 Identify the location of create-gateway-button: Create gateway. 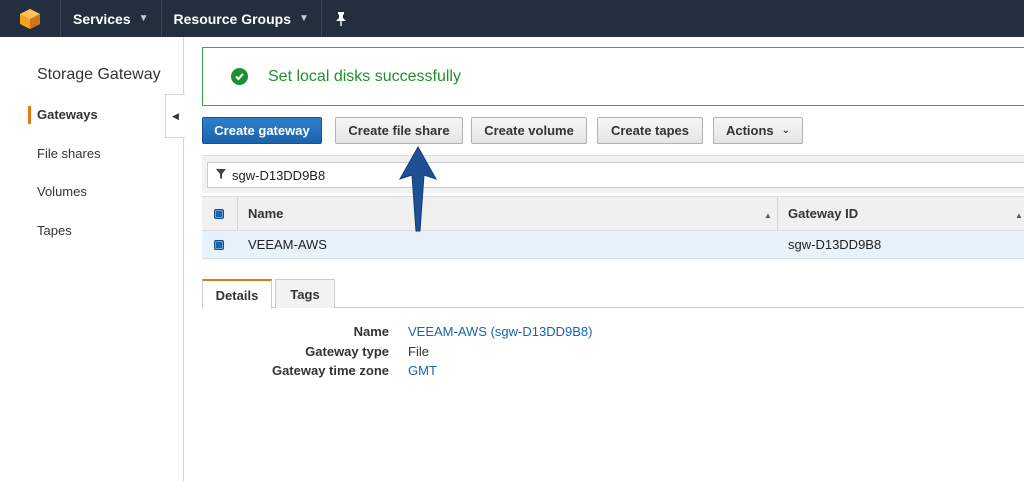
(262, 130).